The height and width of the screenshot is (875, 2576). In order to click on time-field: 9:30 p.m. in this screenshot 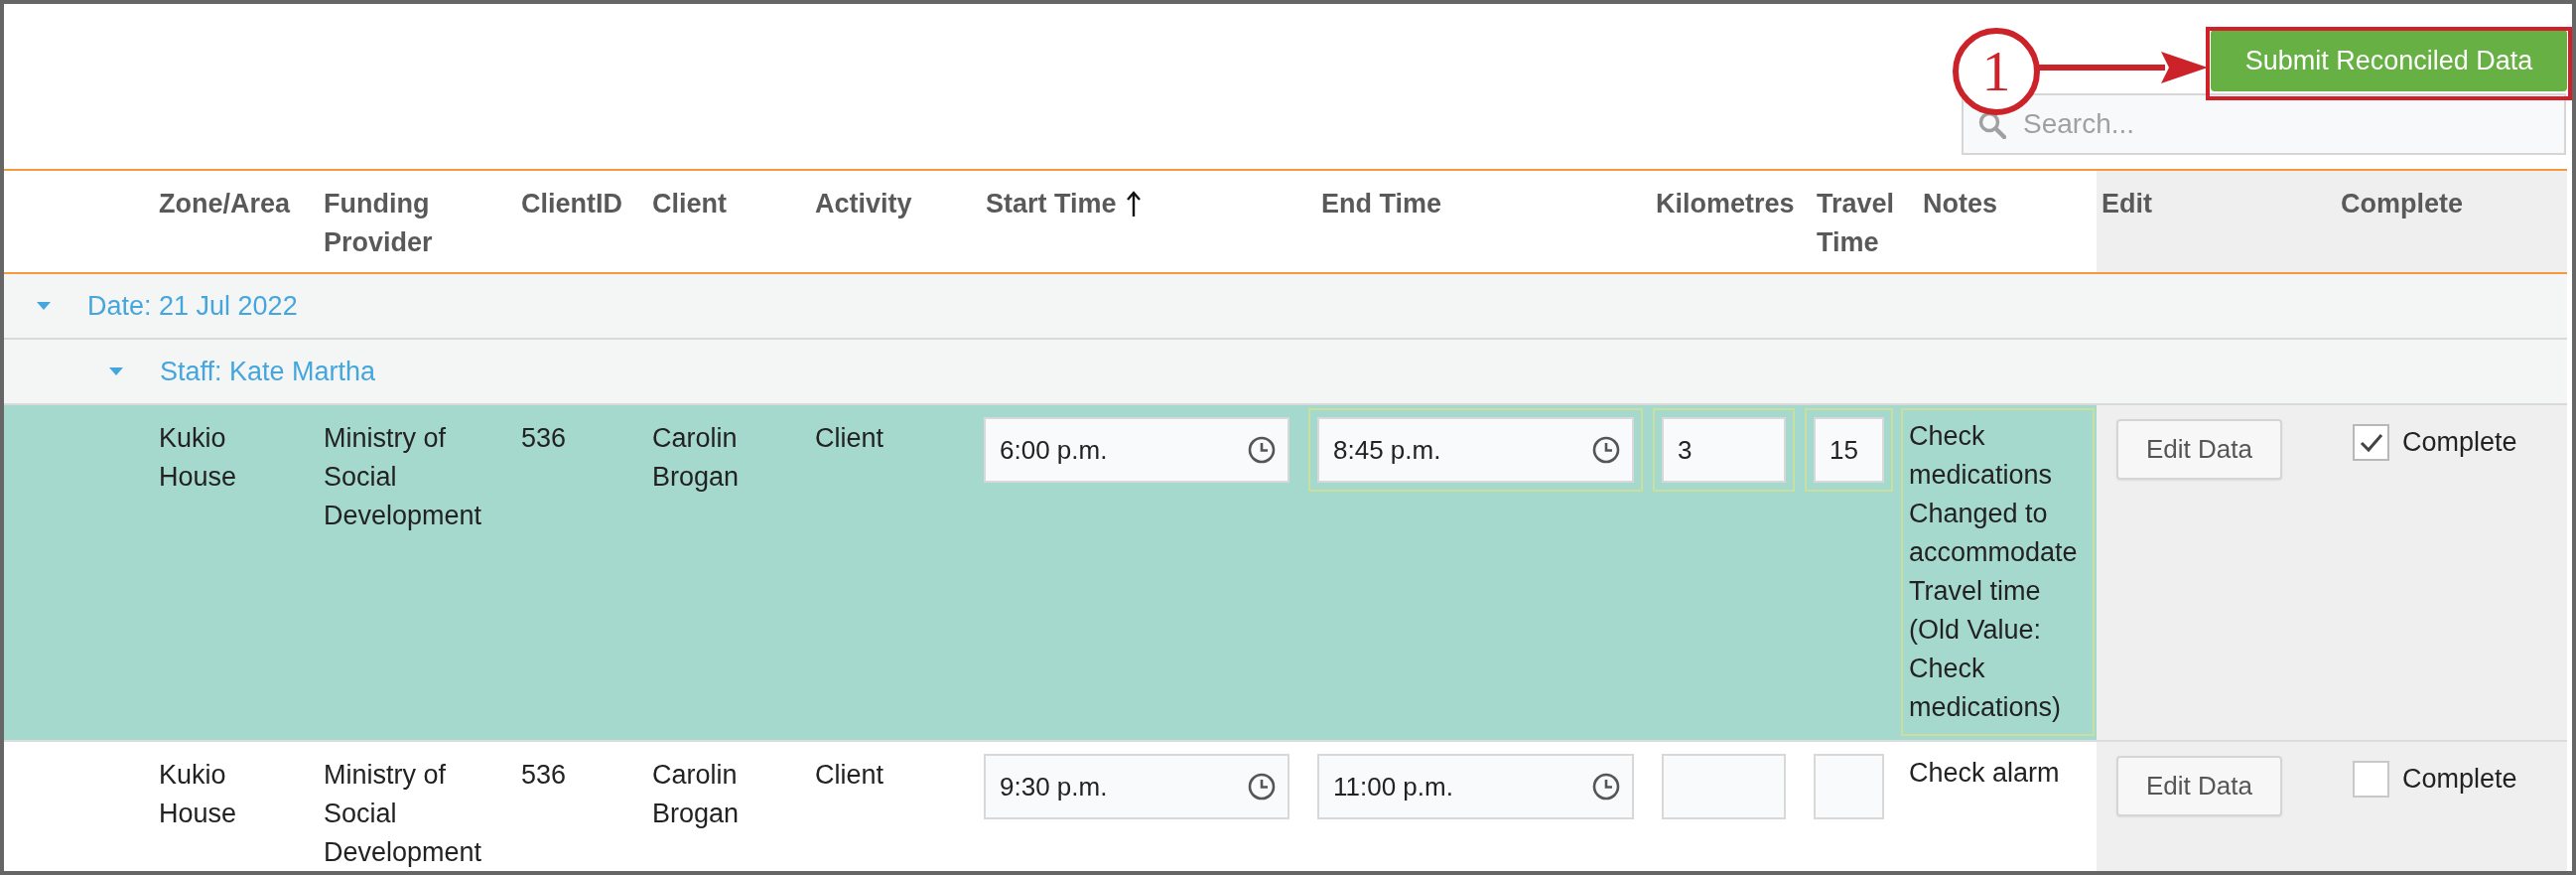, I will do `click(1136, 786)`.